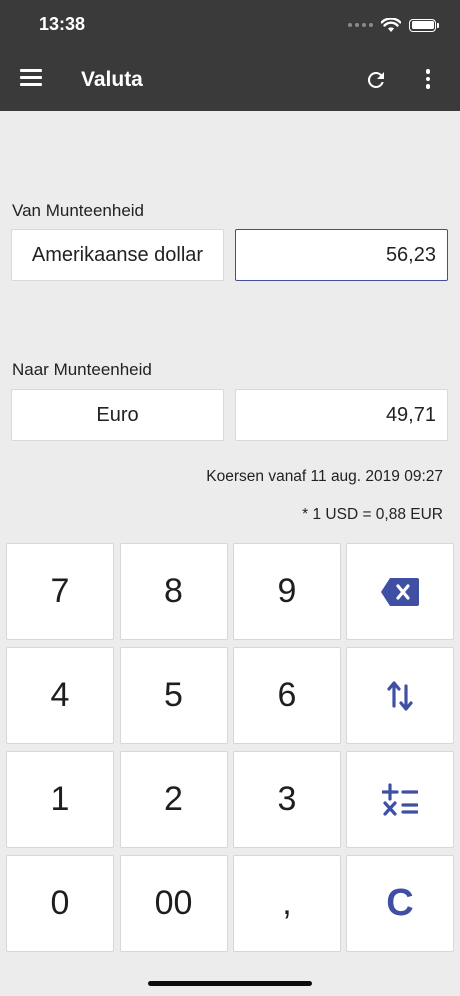 The width and height of the screenshot is (460, 996). I want to click on to-amount-field: 49,71, so click(341, 415).